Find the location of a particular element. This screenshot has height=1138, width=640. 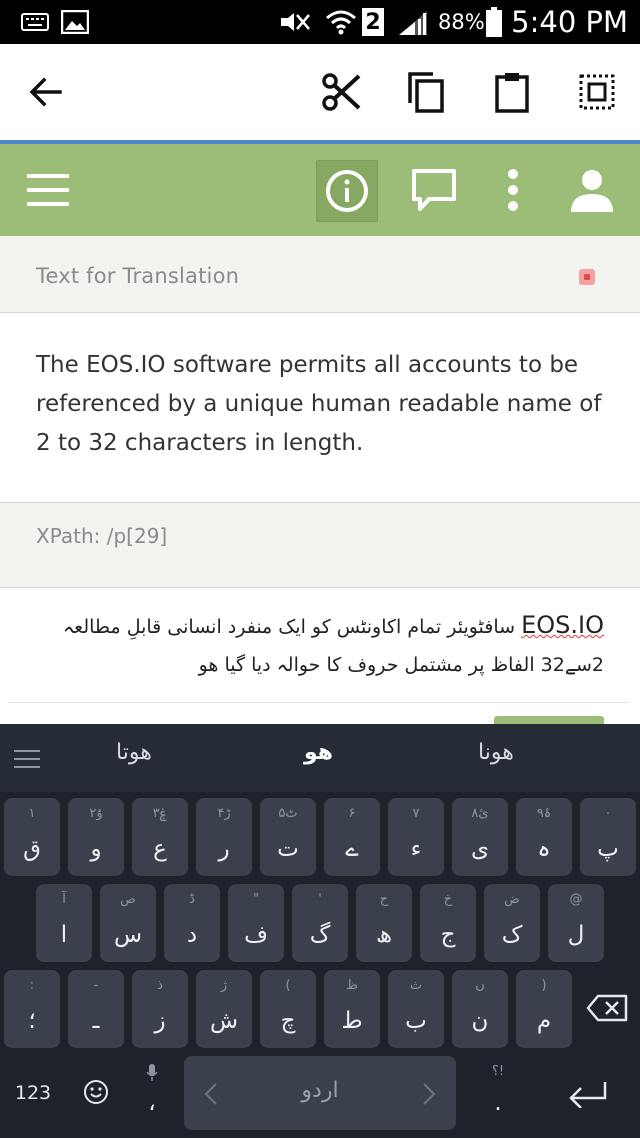

key-hint: ں is located at coordinates (480, 985).